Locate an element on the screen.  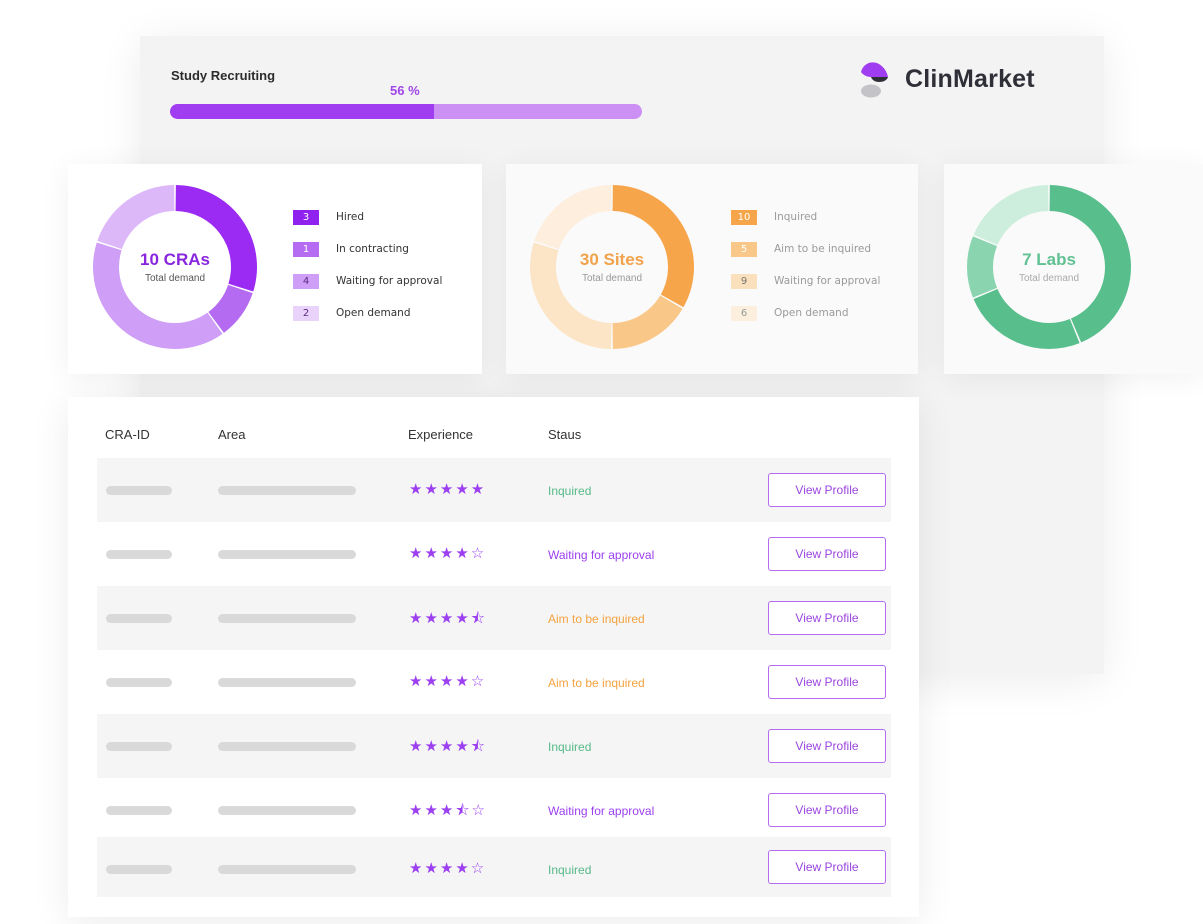
table-row: ★★★★⯪ Aim to be inquired View Profile is located at coordinates (494, 618).